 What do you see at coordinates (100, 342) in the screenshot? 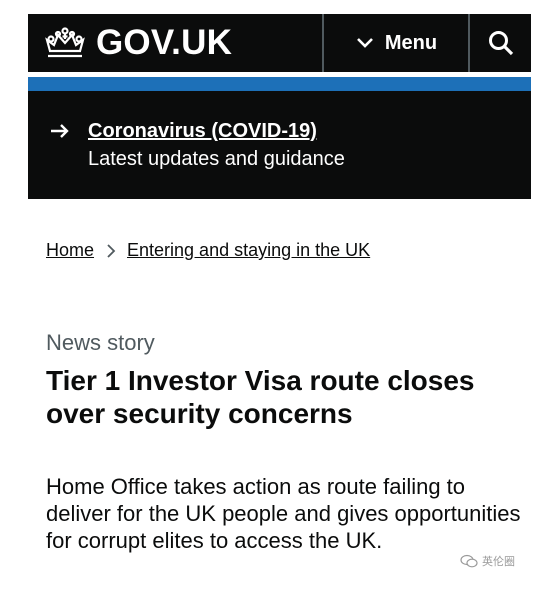
I see `content-type-caption: News story` at bounding box center [100, 342].